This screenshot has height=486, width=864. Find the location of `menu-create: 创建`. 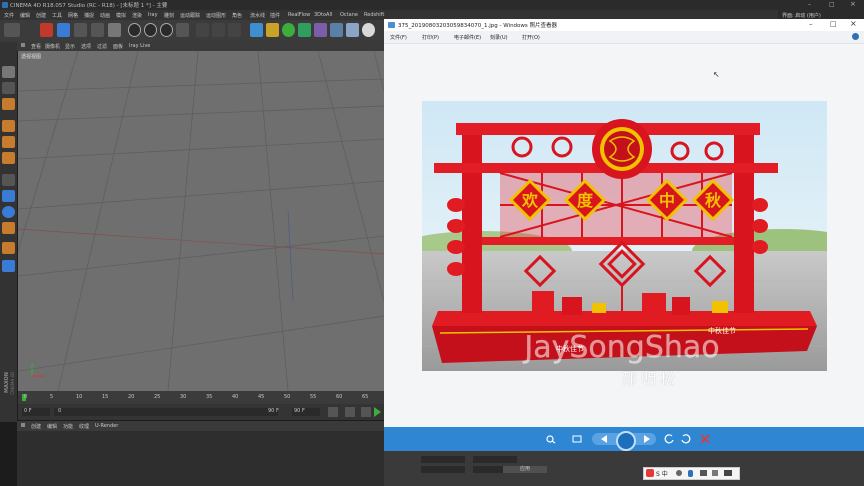

menu-create: 创建 is located at coordinates (41, 15).